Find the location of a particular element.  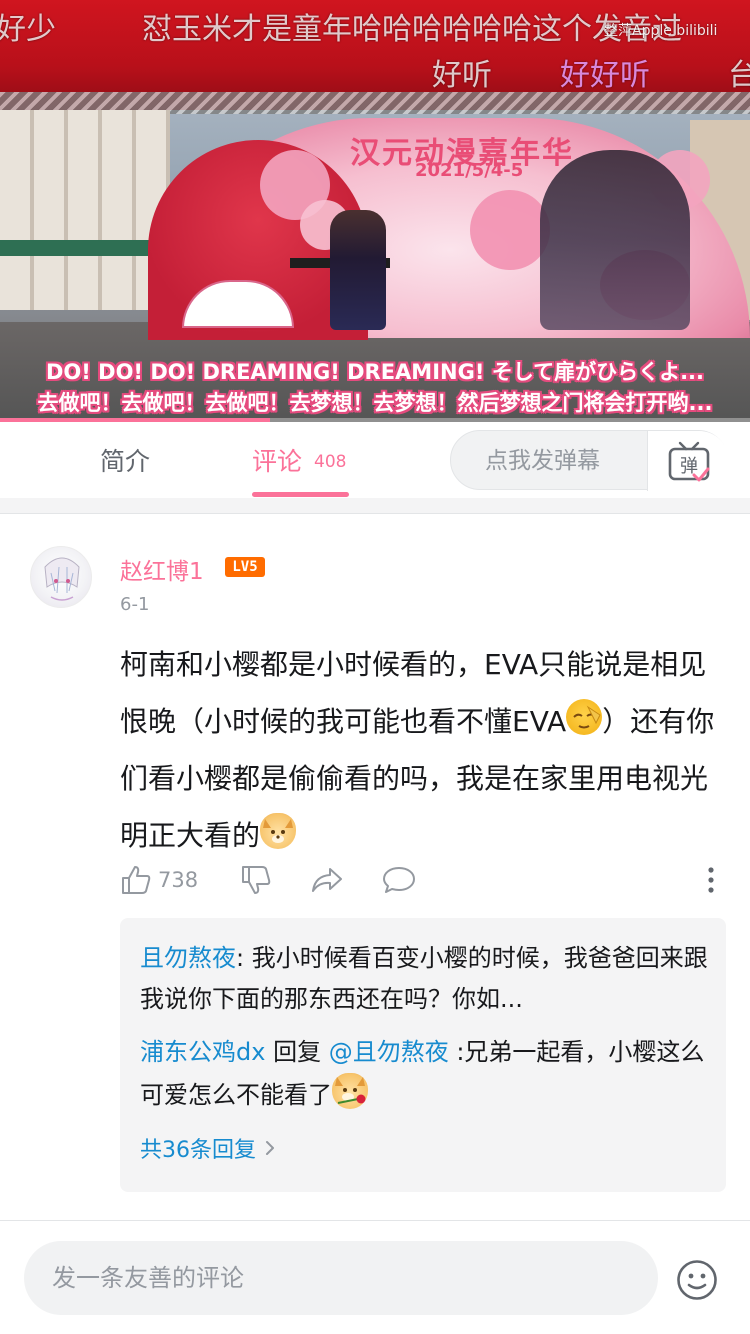

anime-girl-illustration is located at coordinates (615, 240).